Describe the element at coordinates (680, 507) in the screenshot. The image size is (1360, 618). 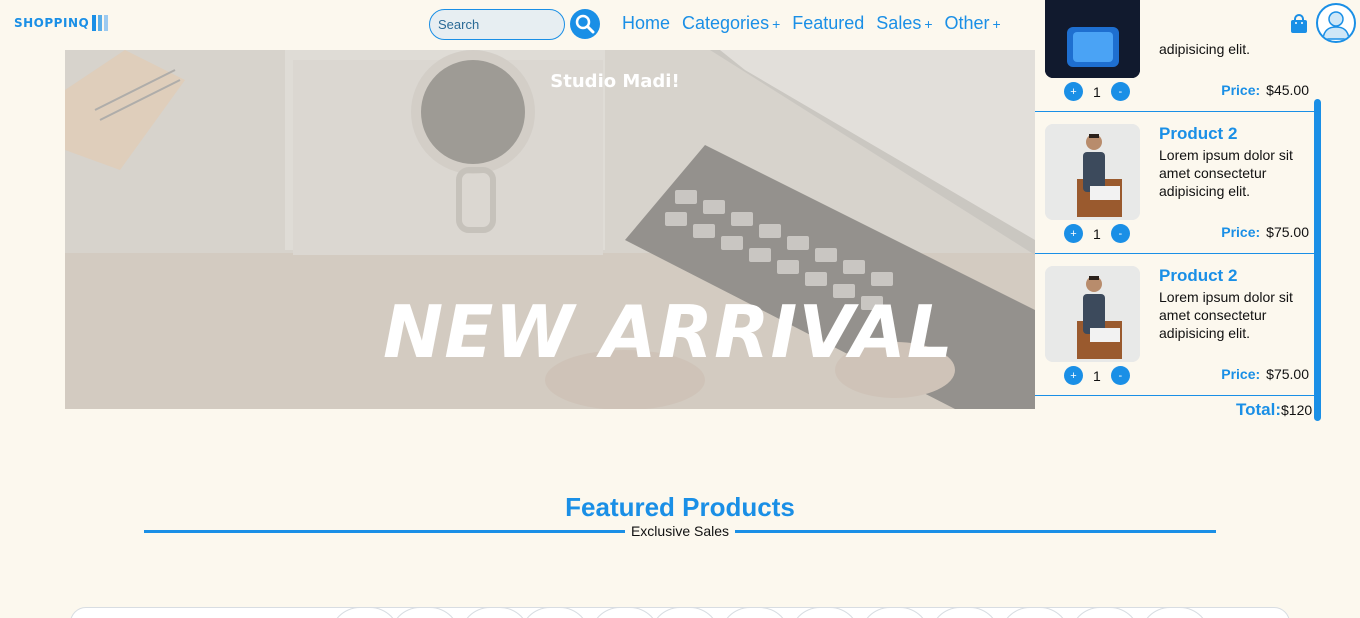
I see `featured-title: Featured Products` at that location.